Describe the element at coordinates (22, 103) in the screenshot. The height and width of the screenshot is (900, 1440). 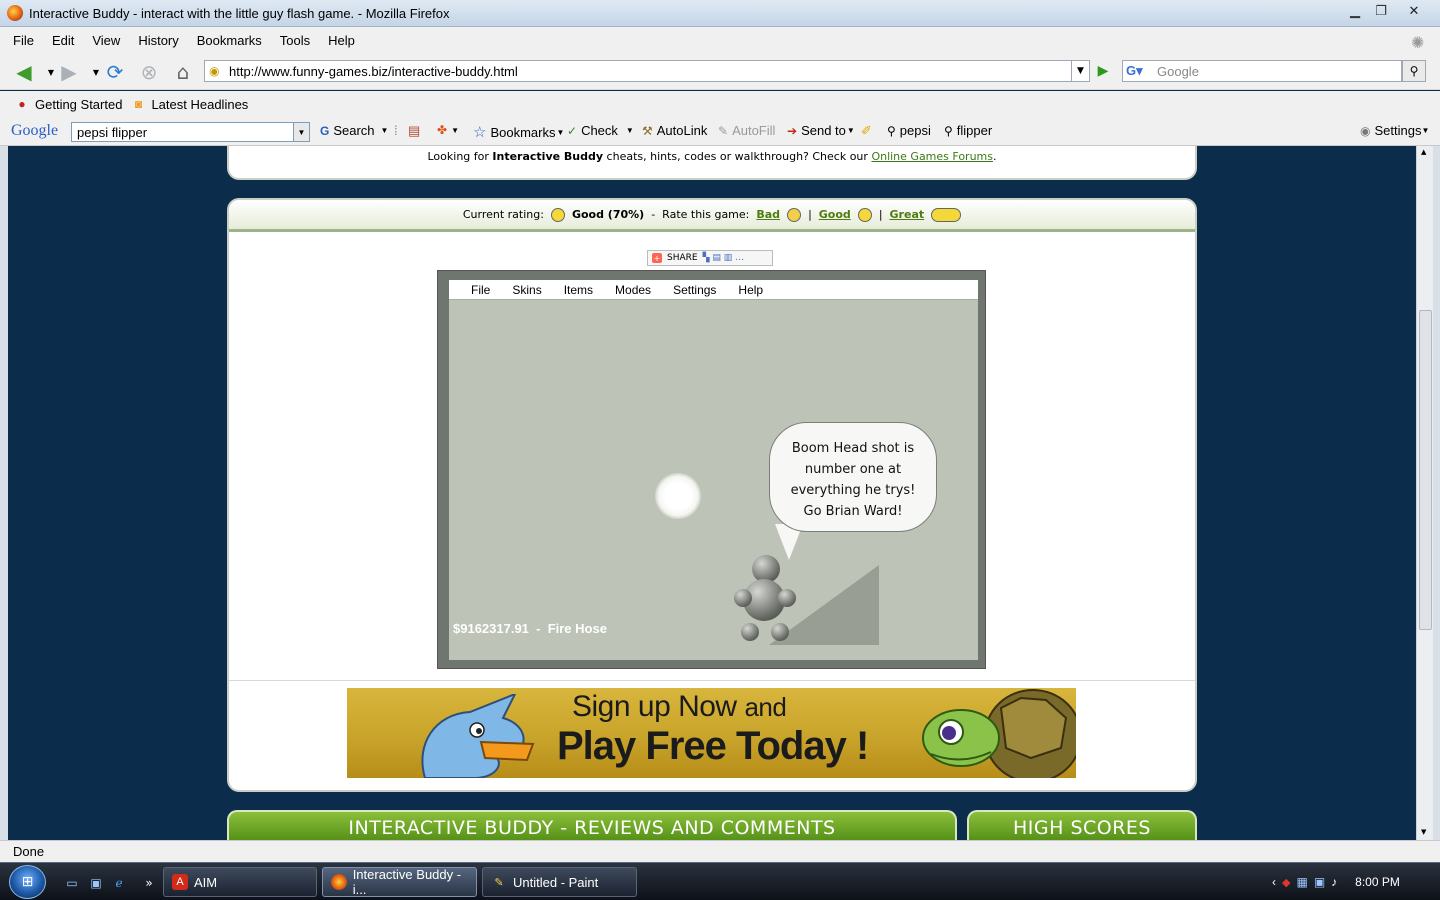
I see `firefox-bookmark-icon: ●` at that location.